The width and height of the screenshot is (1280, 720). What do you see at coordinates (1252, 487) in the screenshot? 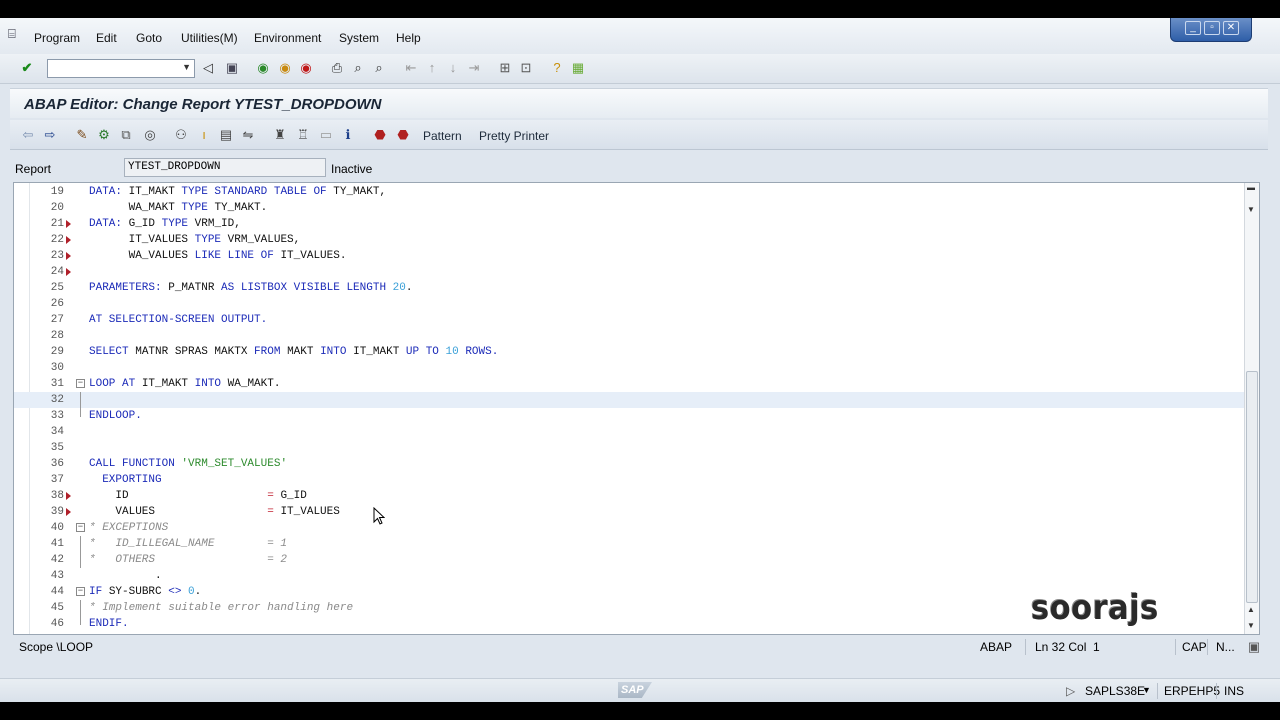
I see `scrollbar-thumb` at bounding box center [1252, 487].